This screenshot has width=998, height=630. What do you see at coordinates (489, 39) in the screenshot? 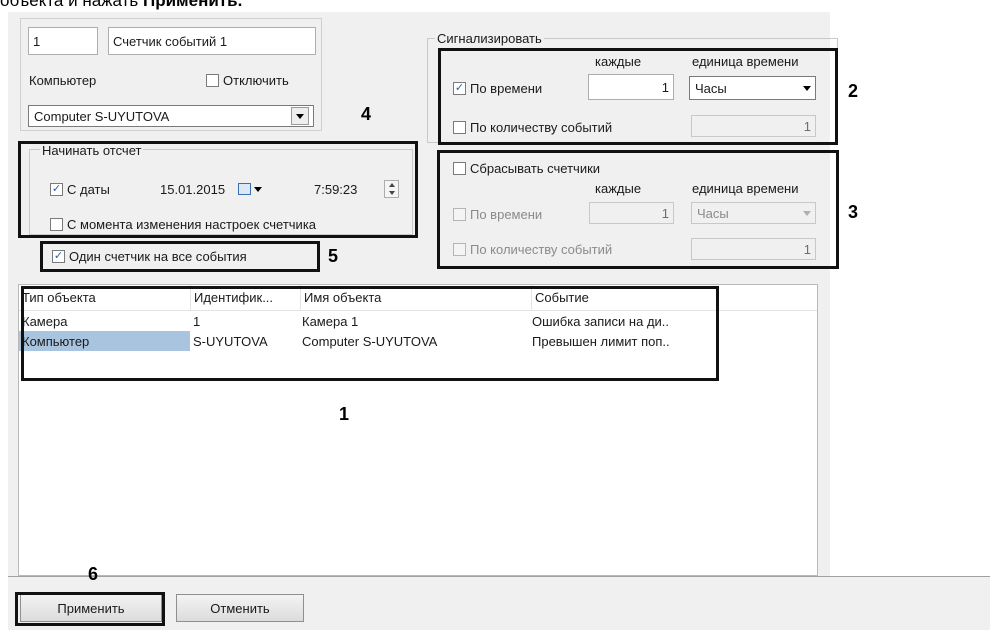
I see `alarm-group-title: Сигнализировать` at bounding box center [489, 39].